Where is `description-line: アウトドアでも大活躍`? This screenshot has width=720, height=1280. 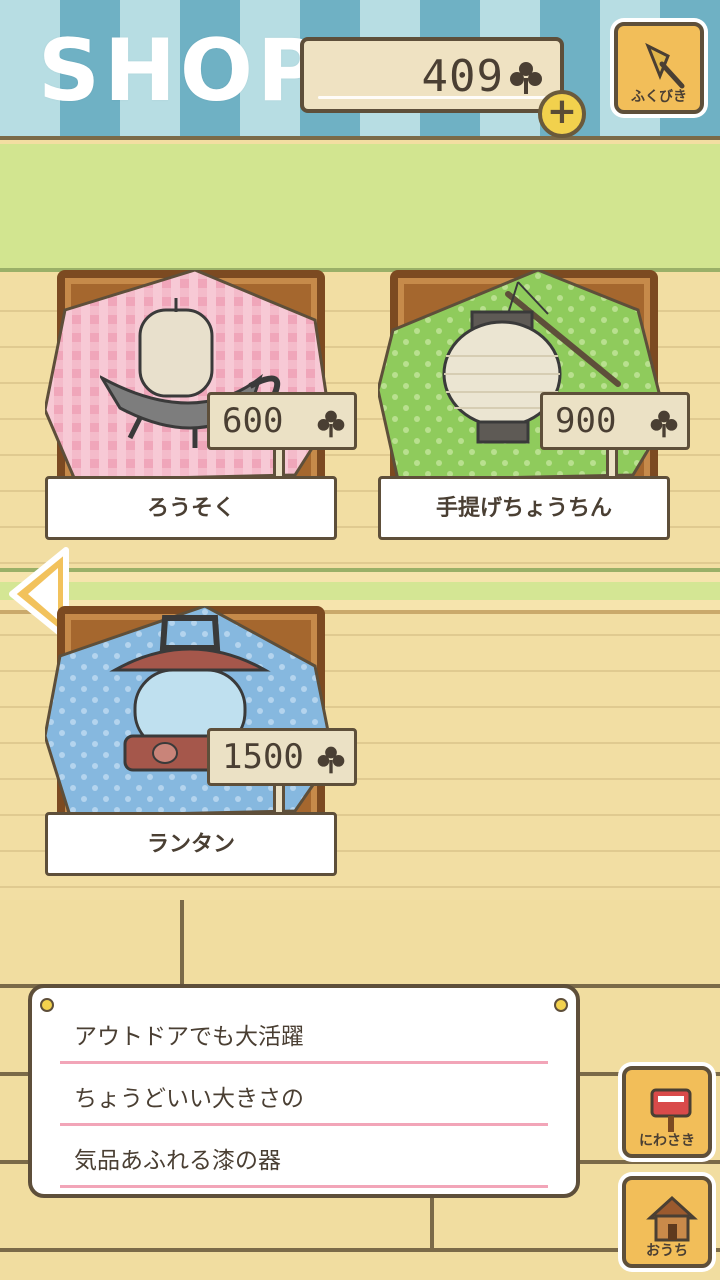
description-line: アウトドアでも大活躍 is located at coordinates (304, 1033).